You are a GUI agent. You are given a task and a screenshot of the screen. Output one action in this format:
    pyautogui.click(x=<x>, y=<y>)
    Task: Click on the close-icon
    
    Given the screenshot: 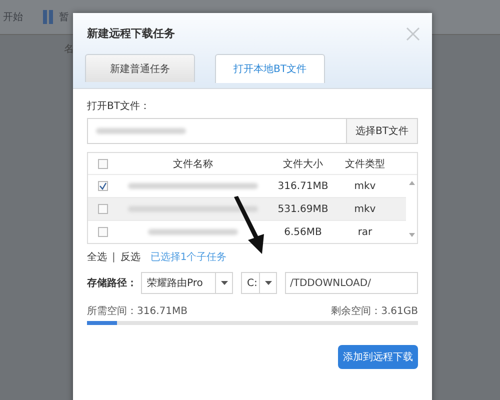 What is the action you would take?
    pyautogui.click(x=413, y=33)
    